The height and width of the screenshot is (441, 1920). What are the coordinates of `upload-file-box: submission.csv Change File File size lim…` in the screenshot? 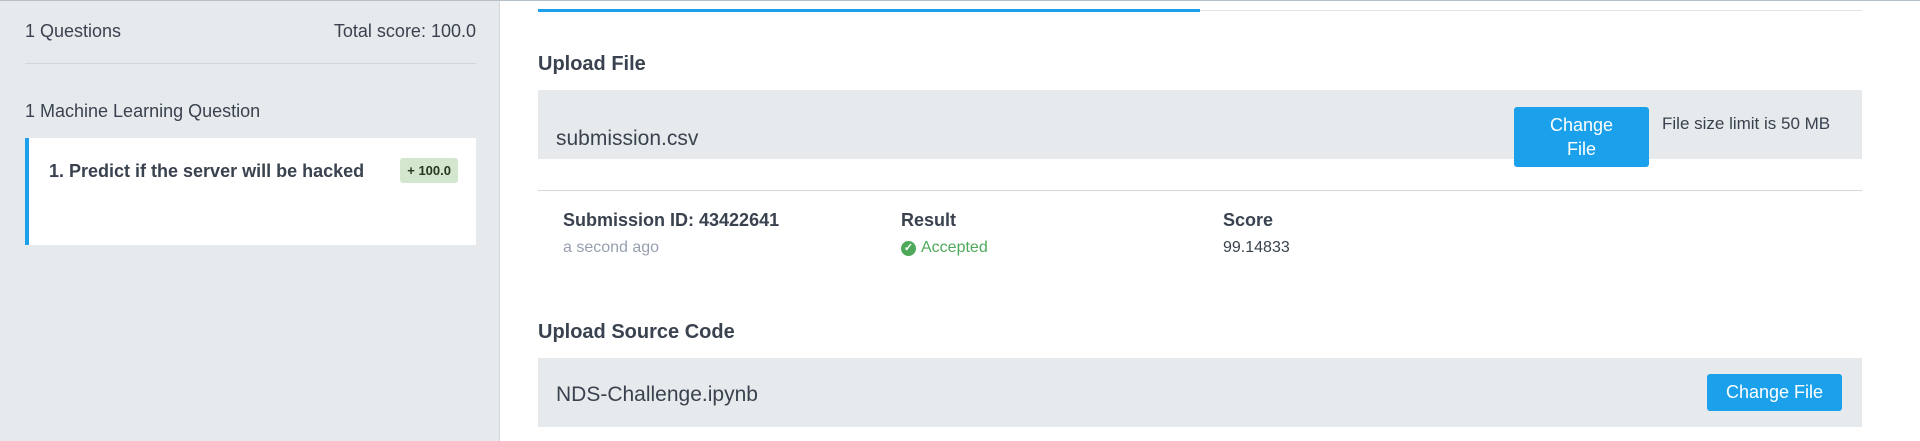 It's located at (1200, 128).